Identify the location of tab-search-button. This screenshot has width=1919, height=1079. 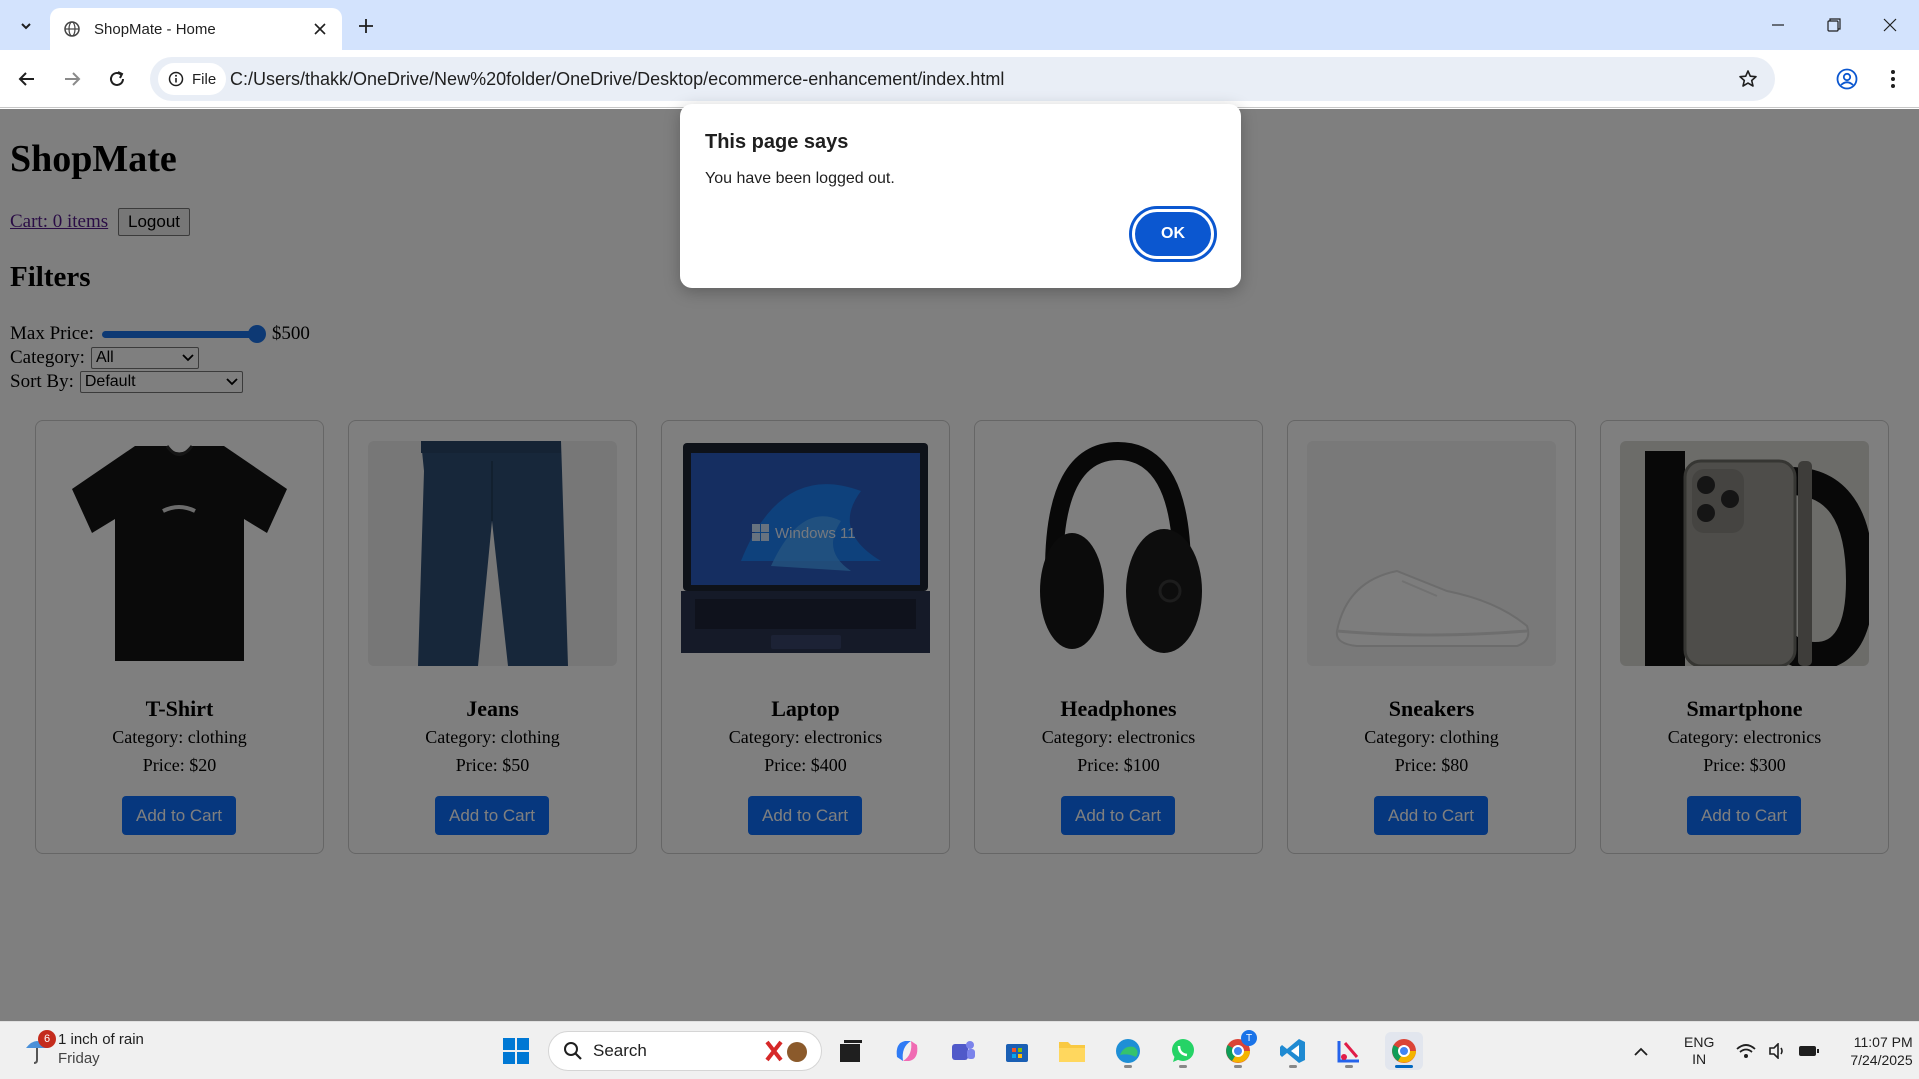
(26, 26).